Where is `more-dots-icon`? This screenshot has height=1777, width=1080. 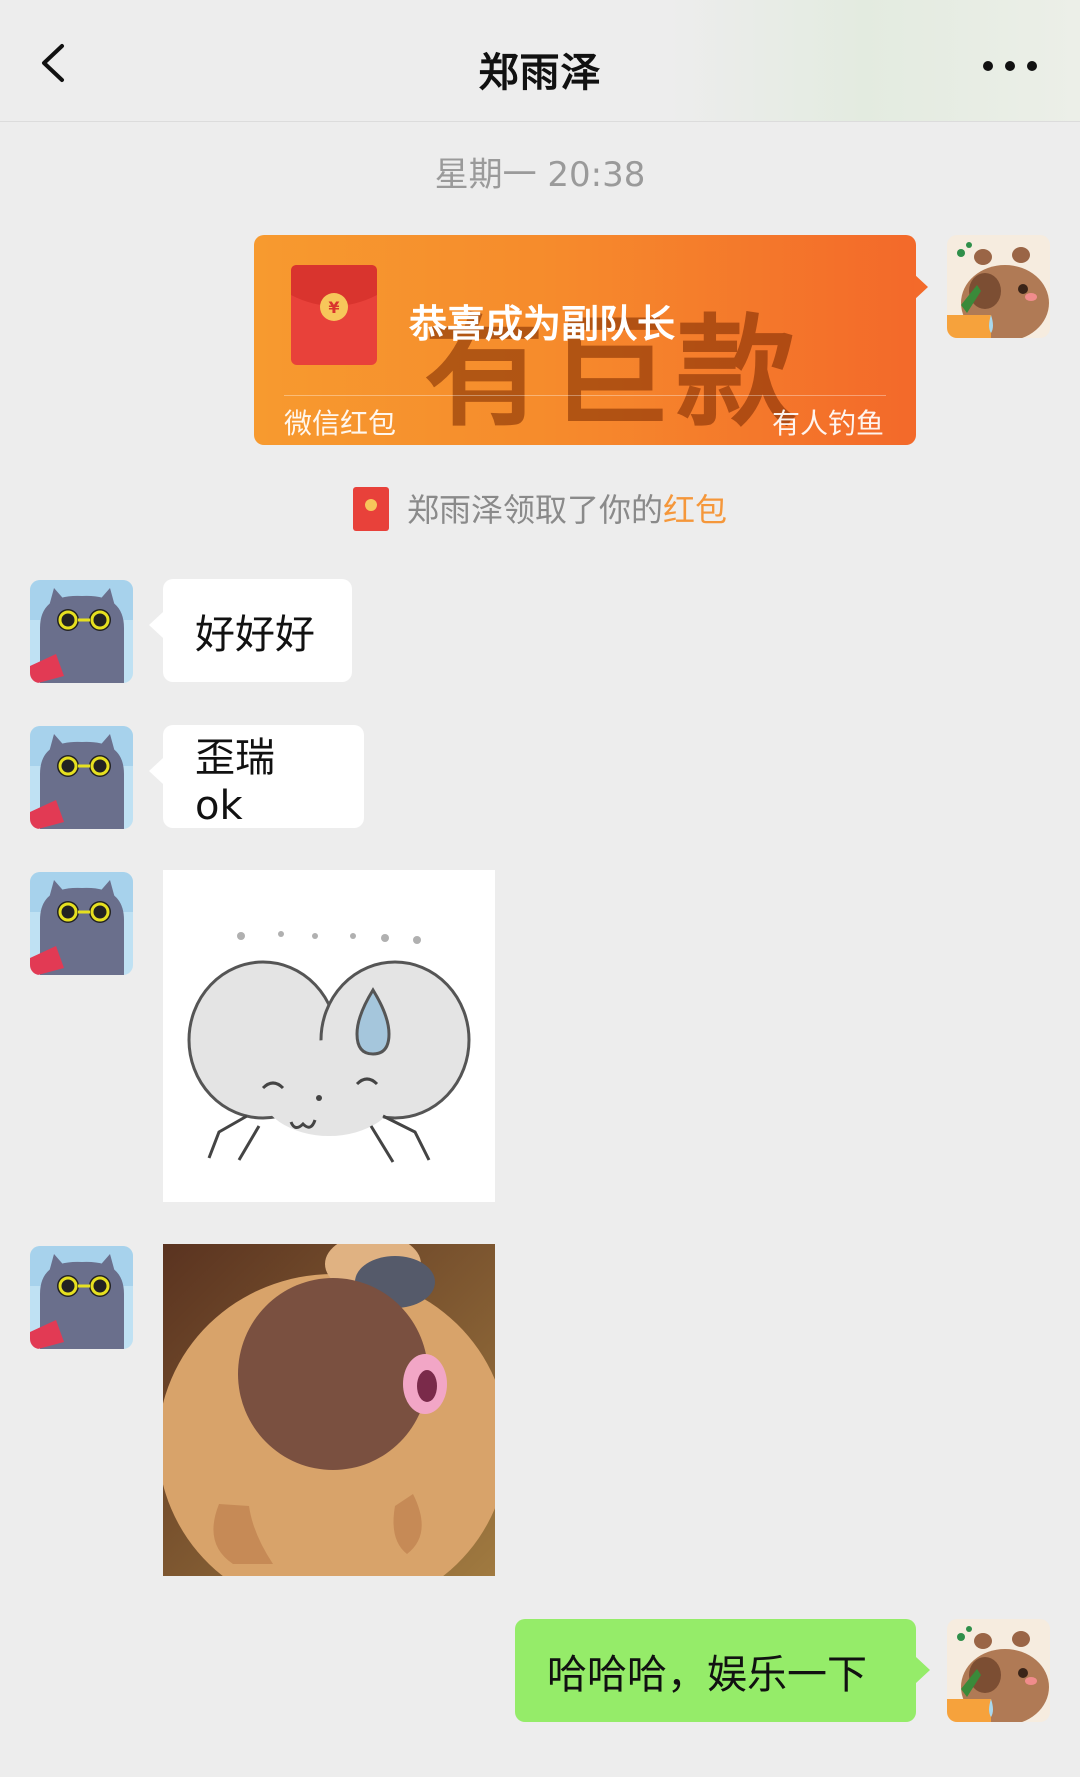
more-dots-icon is located at coordinates (1010, 66).